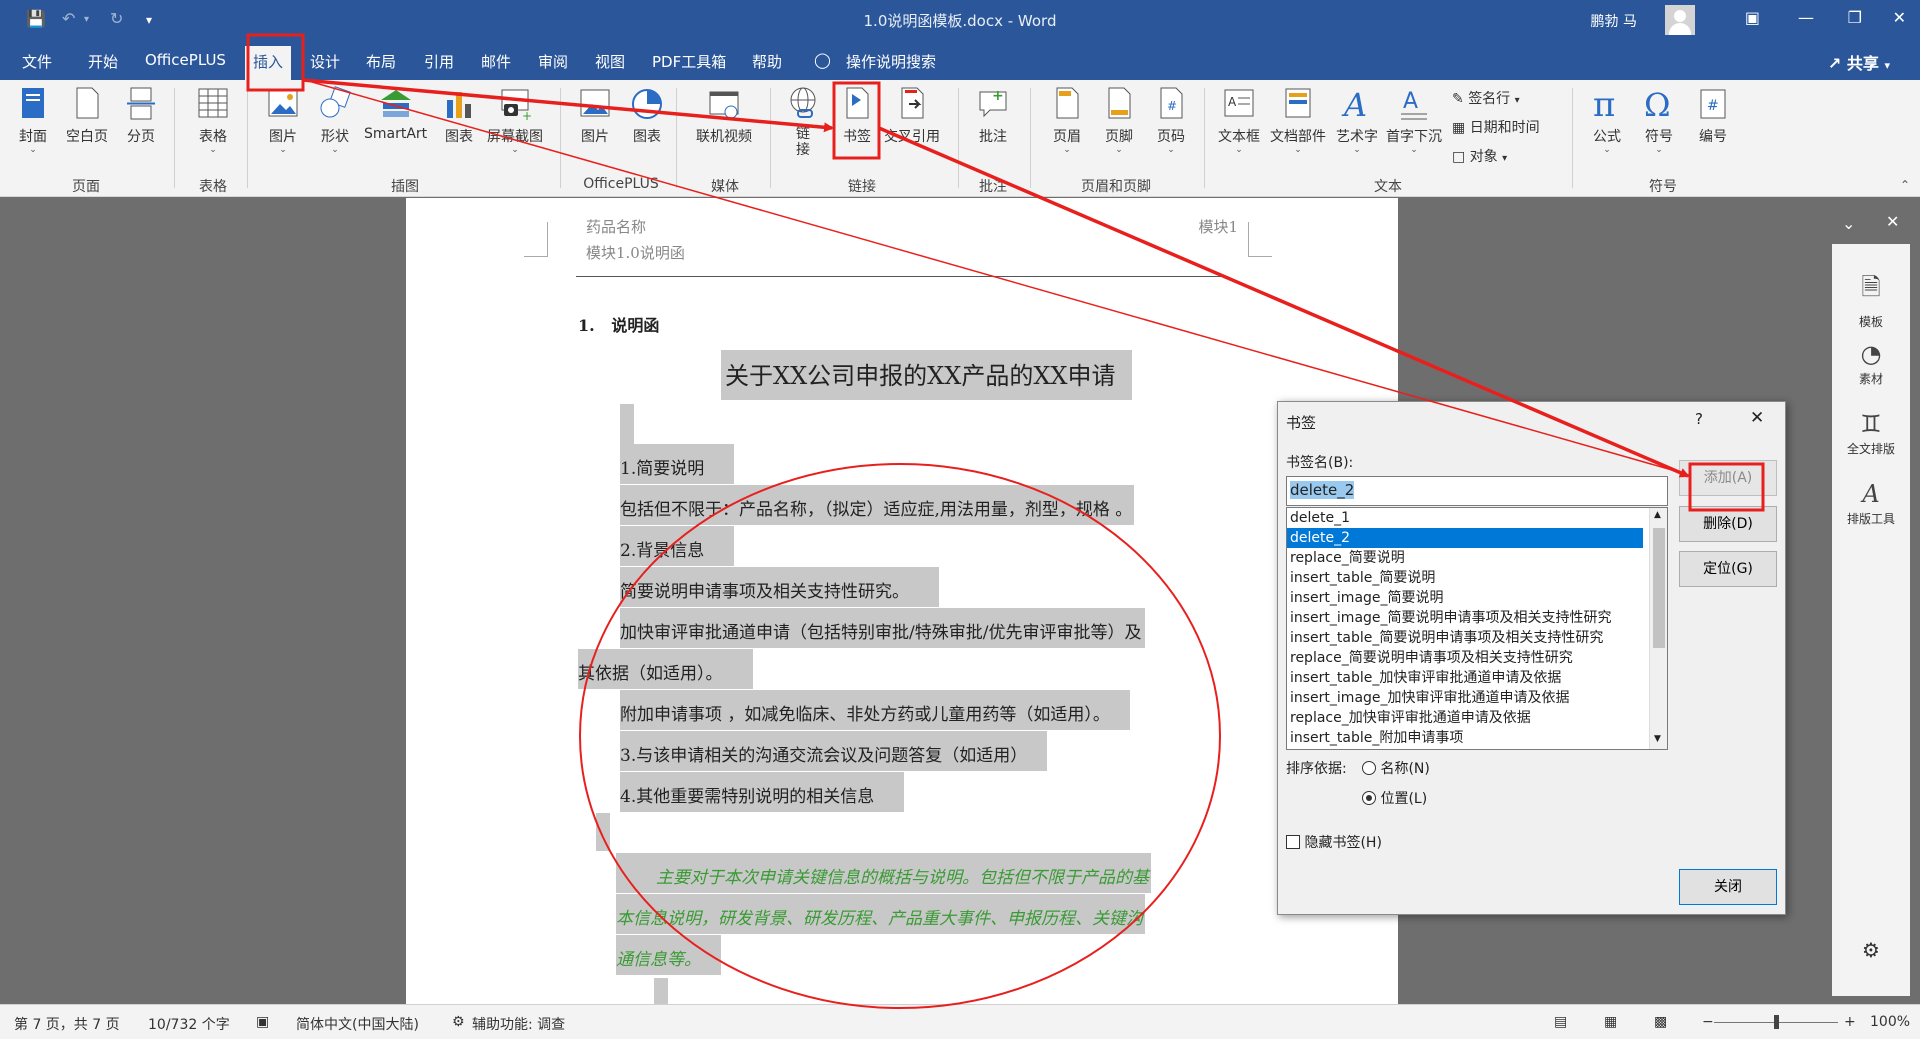 The width and height of the screenshot is (1920, 1039). What do you see at coordinates (1871, 300) in the screenshot?
I see `side-item-template: 🗎 模板` at bounding box center [1871, 300].